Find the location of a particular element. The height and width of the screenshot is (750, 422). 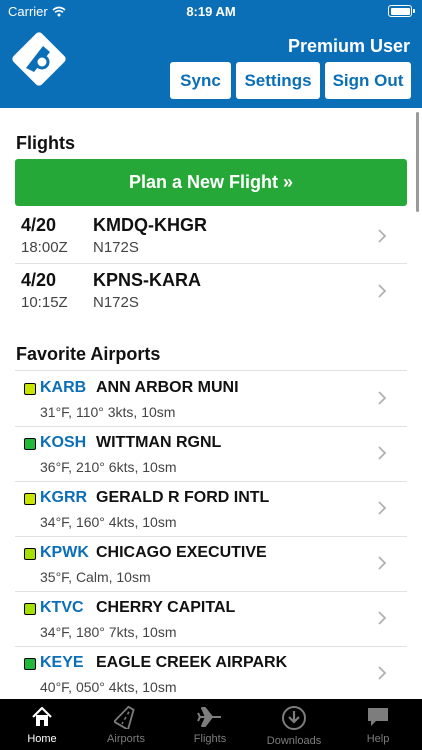

app-logo is located at coordinates (39, 59).